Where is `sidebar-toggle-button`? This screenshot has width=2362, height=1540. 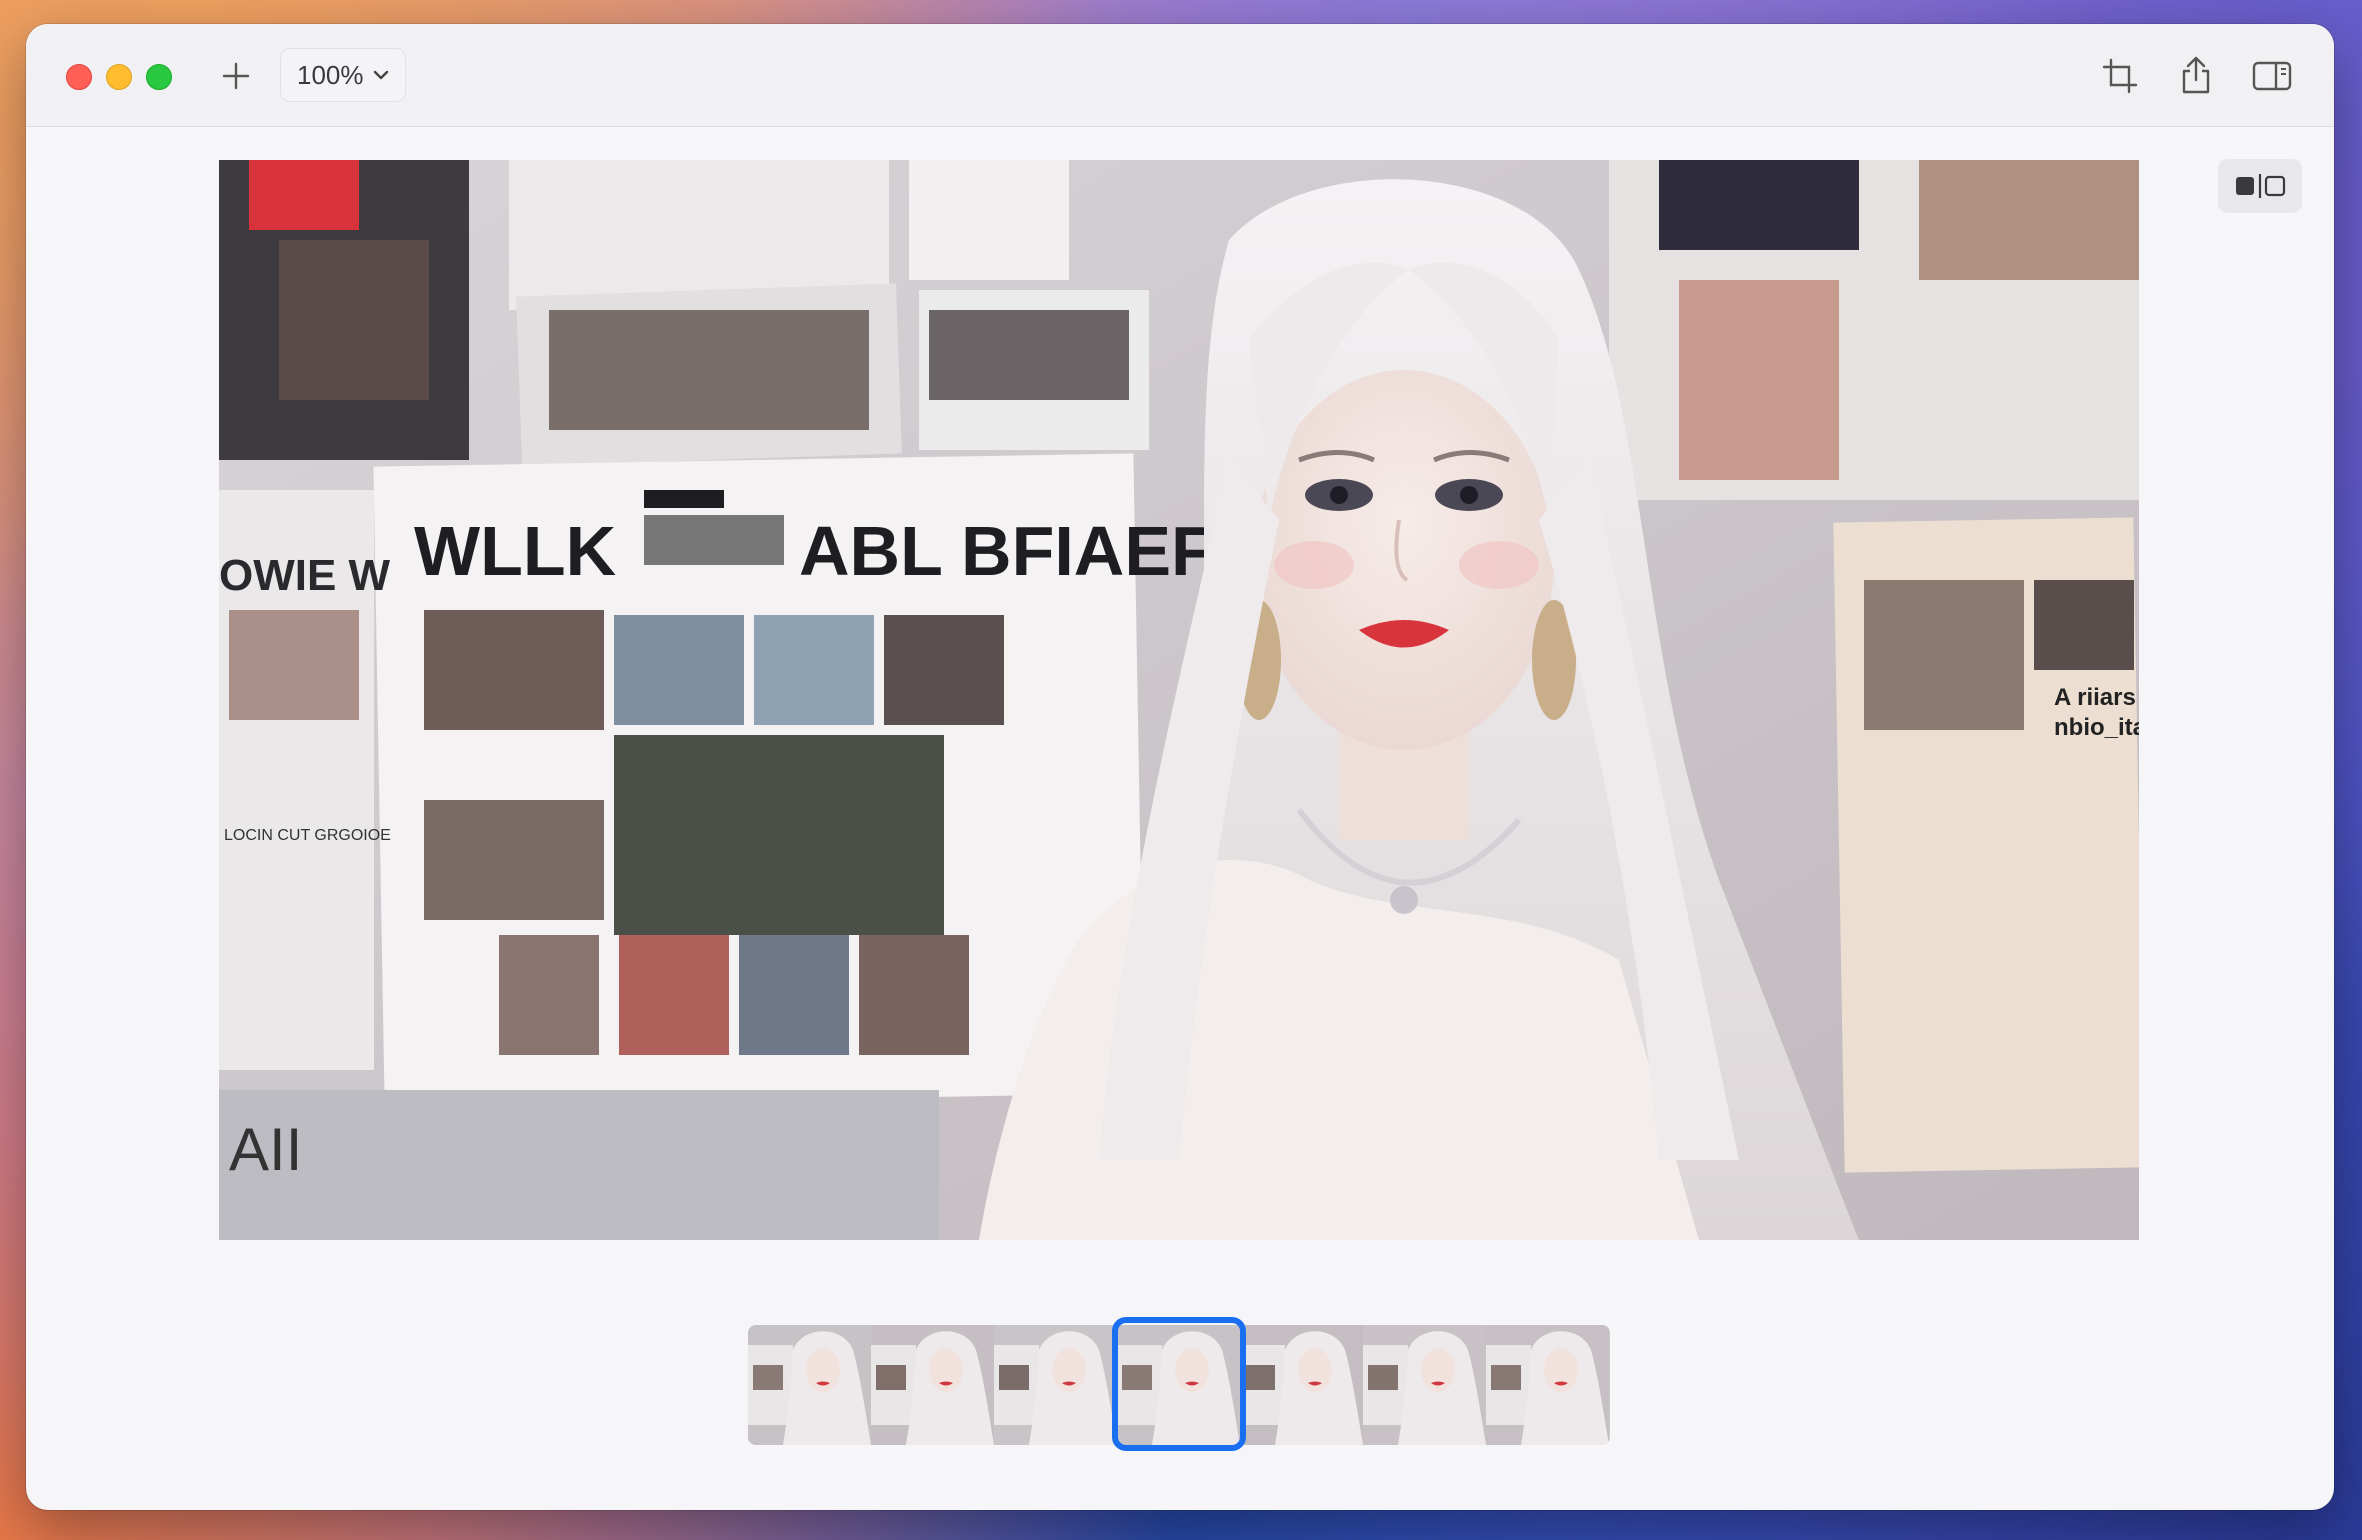 sidebar-toggle-button is located at coordinates (2272, 76).